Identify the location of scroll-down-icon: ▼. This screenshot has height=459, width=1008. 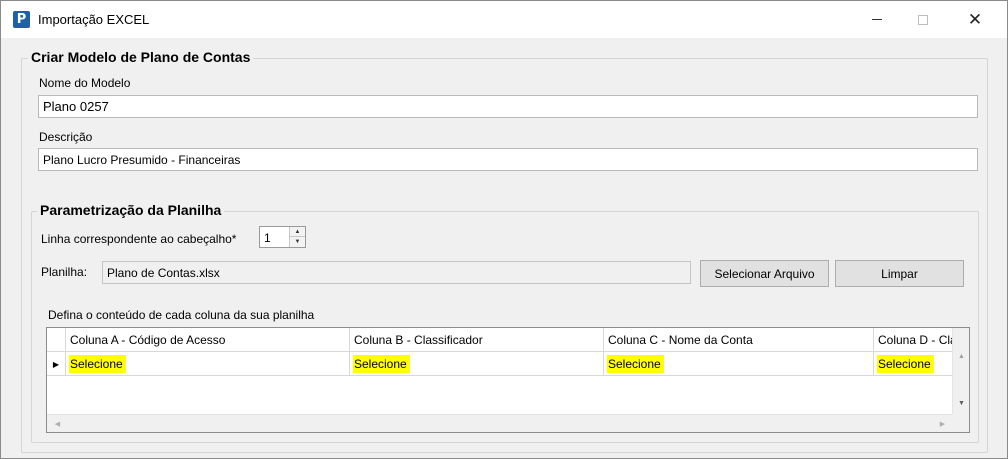
(961, 403).